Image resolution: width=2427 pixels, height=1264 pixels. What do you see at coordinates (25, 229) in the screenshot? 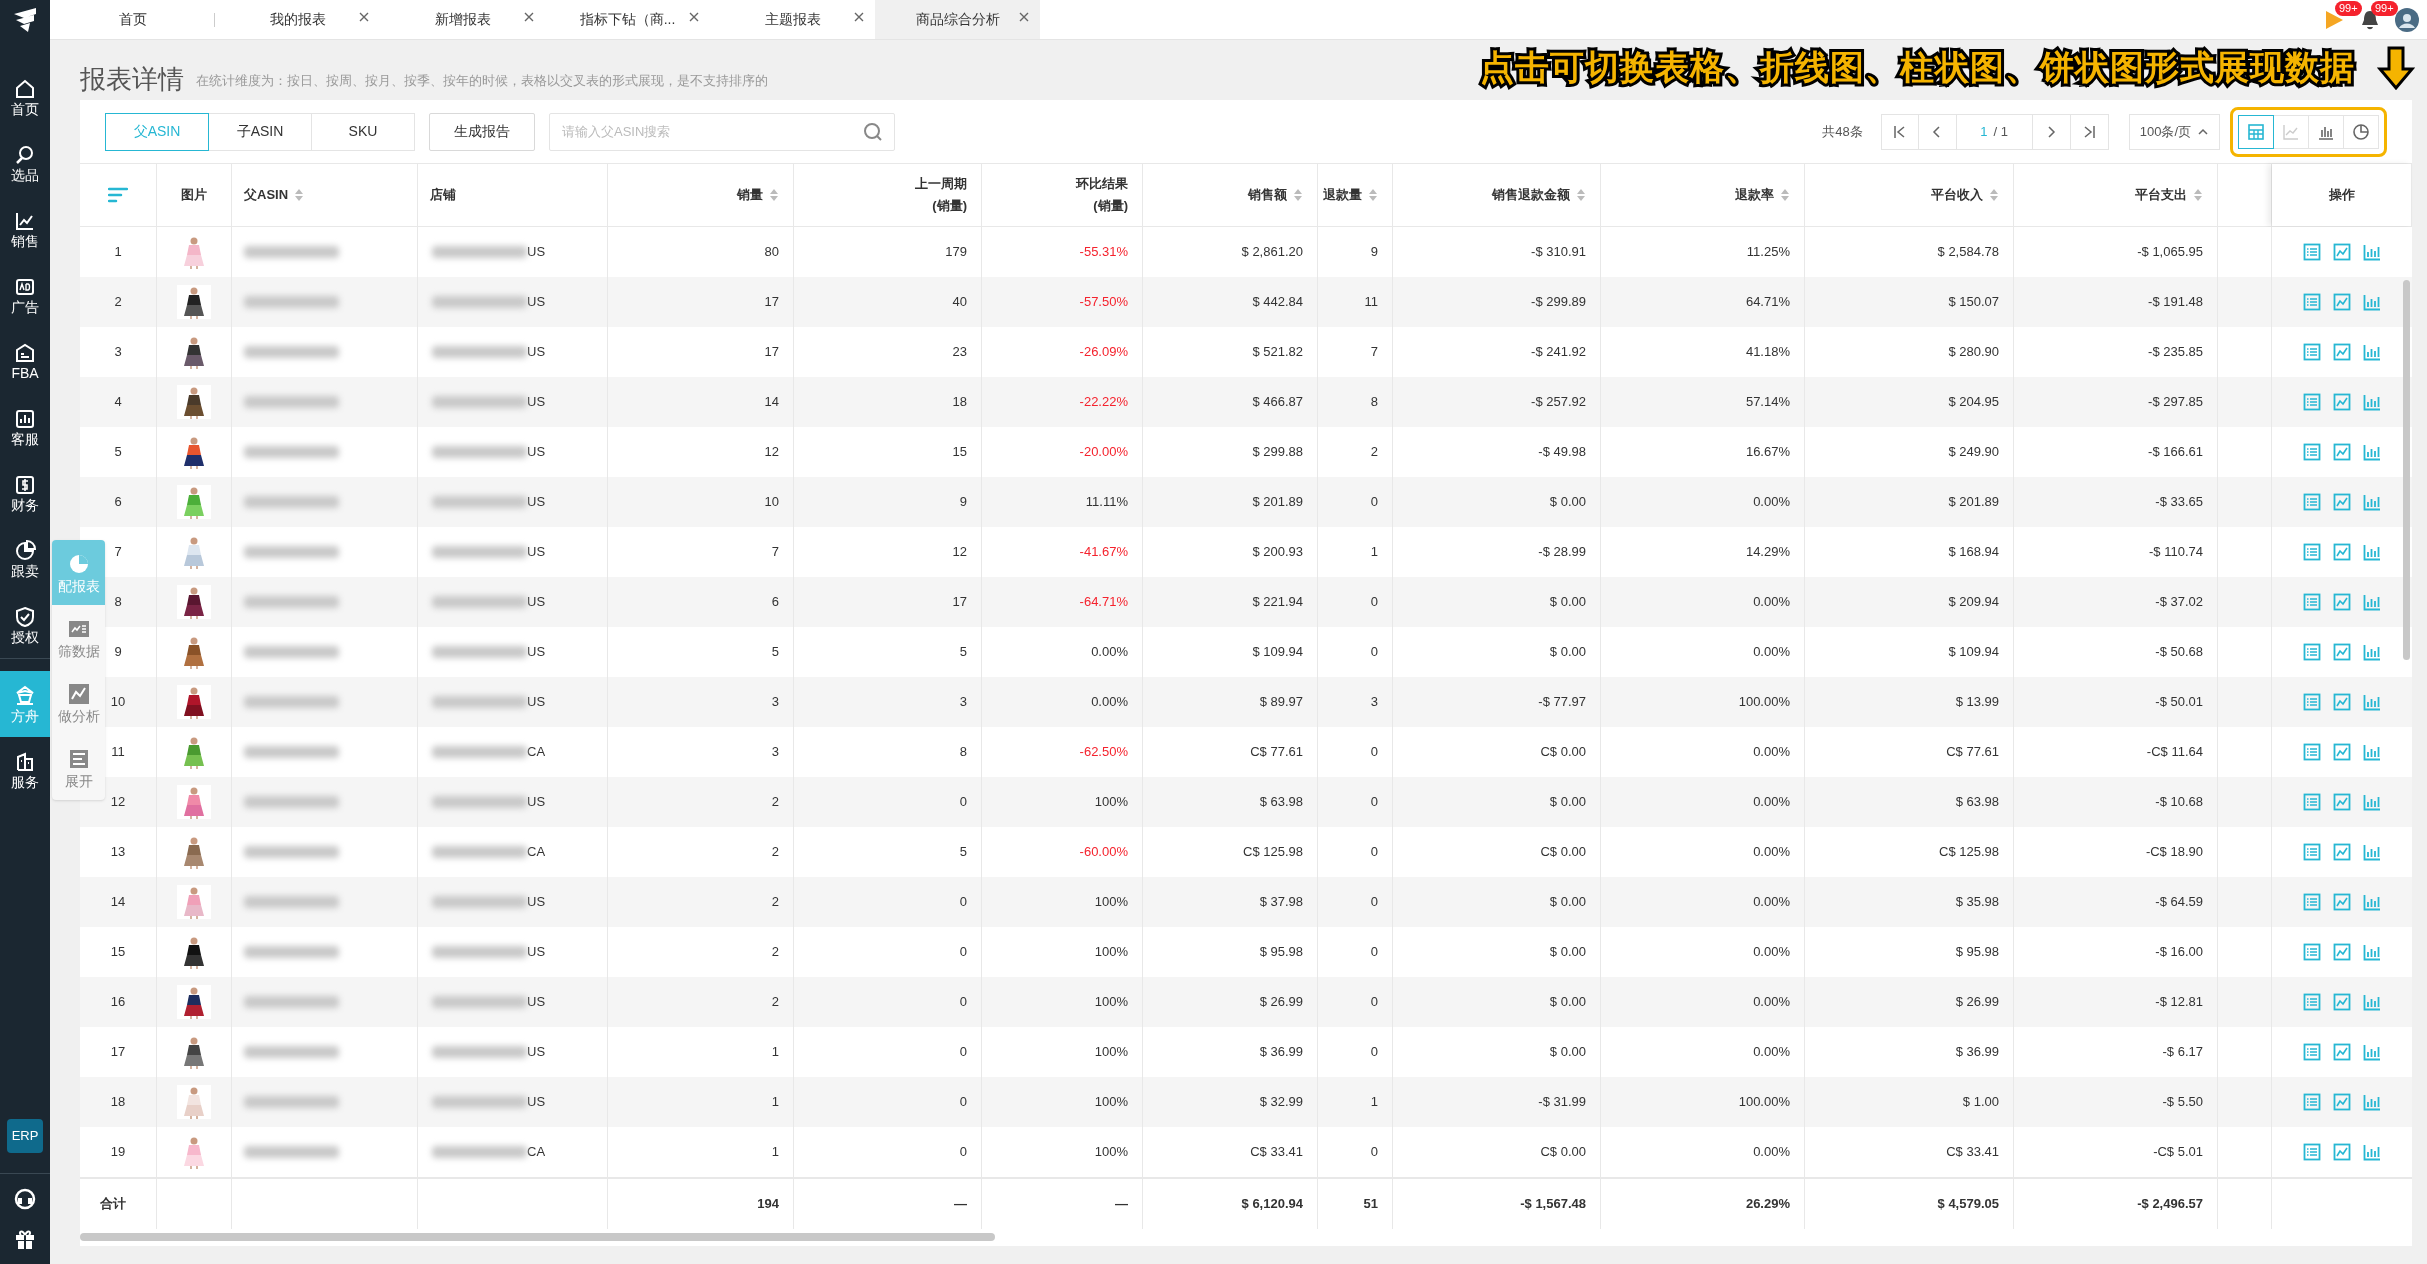
I see `sidebar-item: 销售` at bounding box center [25, 229].